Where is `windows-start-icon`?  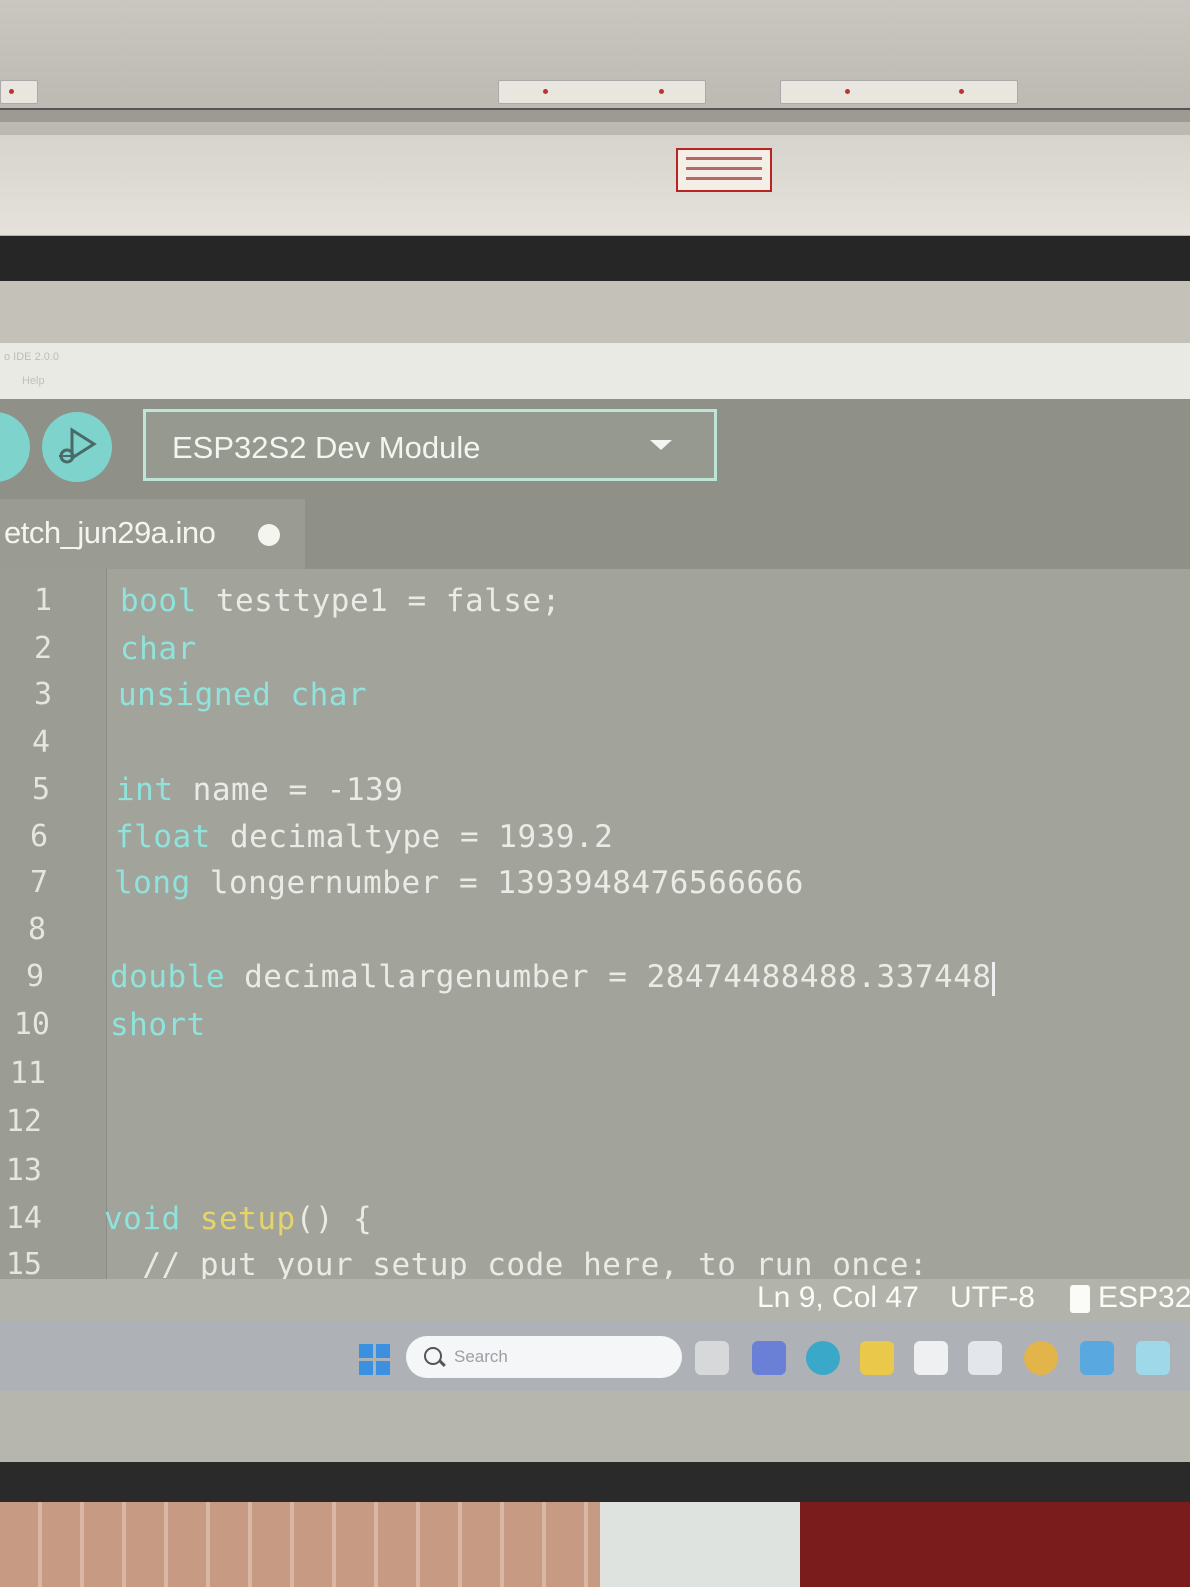
windows-start-icon is located at coordinates (375, 1360).